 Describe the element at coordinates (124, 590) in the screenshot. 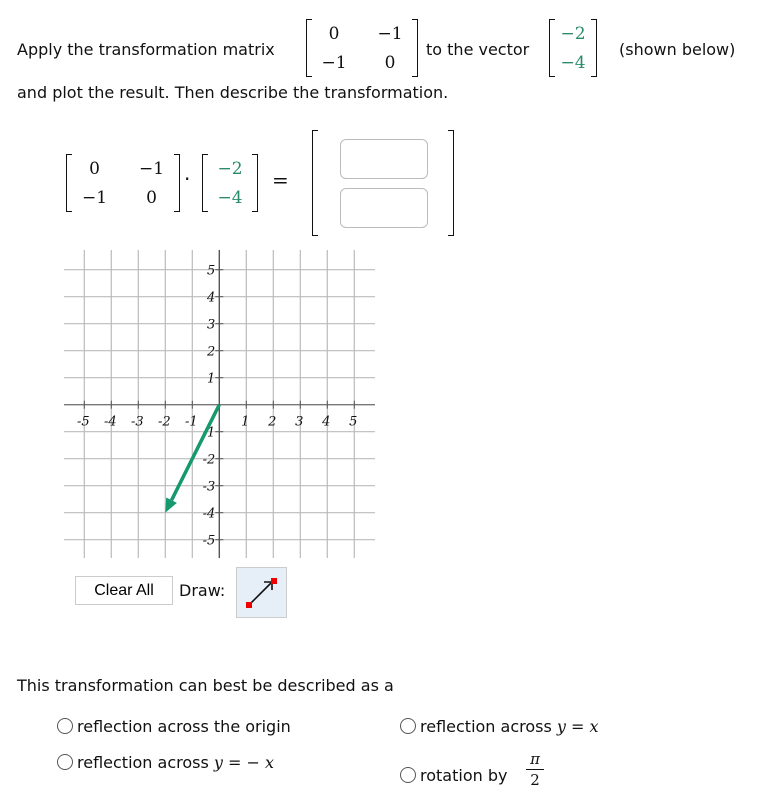

I see `clear-all-button: Clear All` at that location.